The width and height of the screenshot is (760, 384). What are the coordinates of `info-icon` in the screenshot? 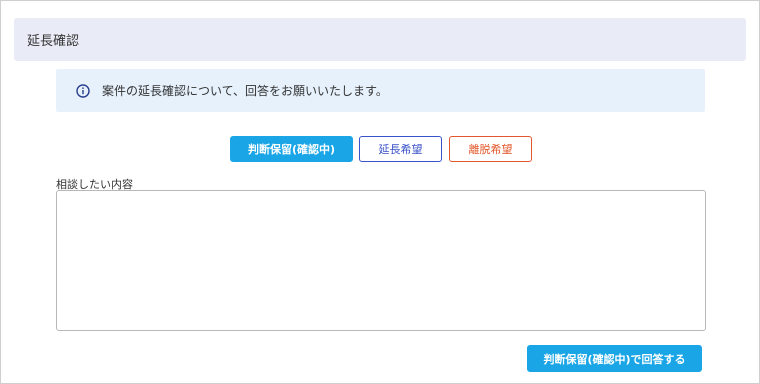 It's located at (83, 90).